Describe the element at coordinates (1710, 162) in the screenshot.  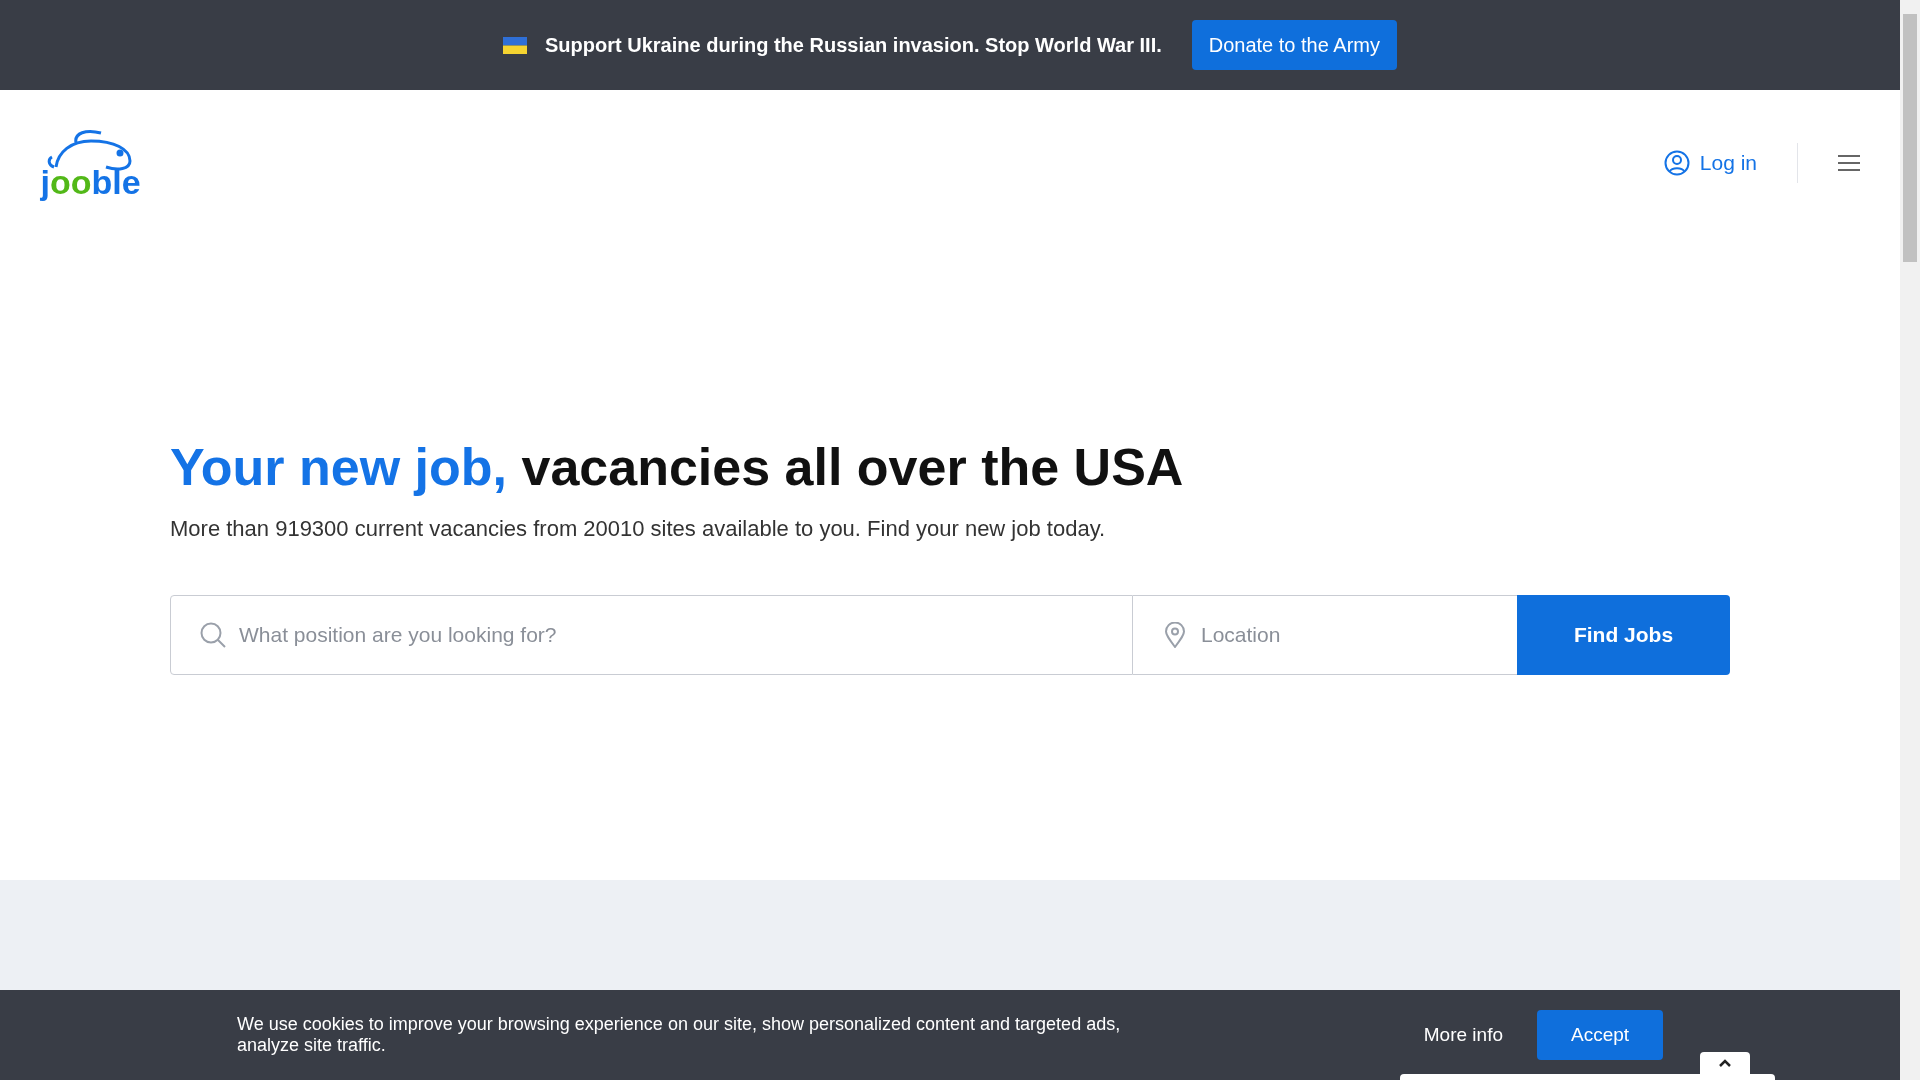
I see `login-link: Log in` at that location.